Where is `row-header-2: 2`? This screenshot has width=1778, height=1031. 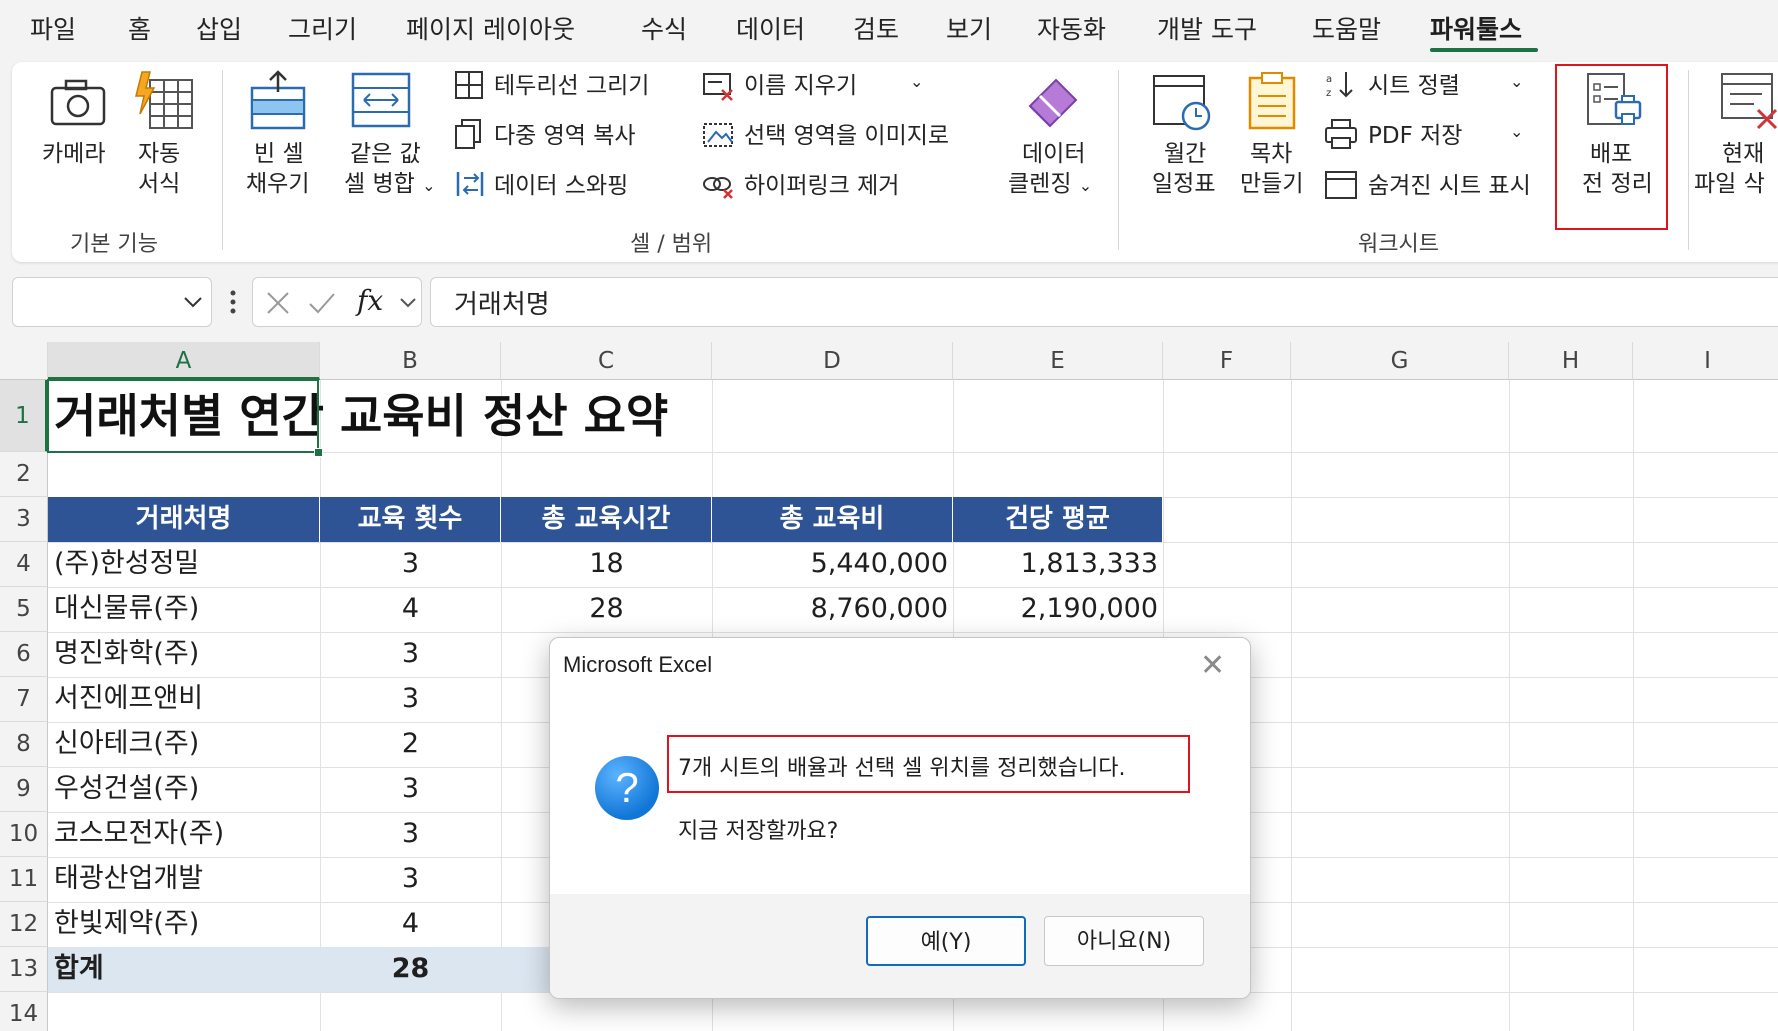
row-header-2: 2 is located at coordinates (24, 474).